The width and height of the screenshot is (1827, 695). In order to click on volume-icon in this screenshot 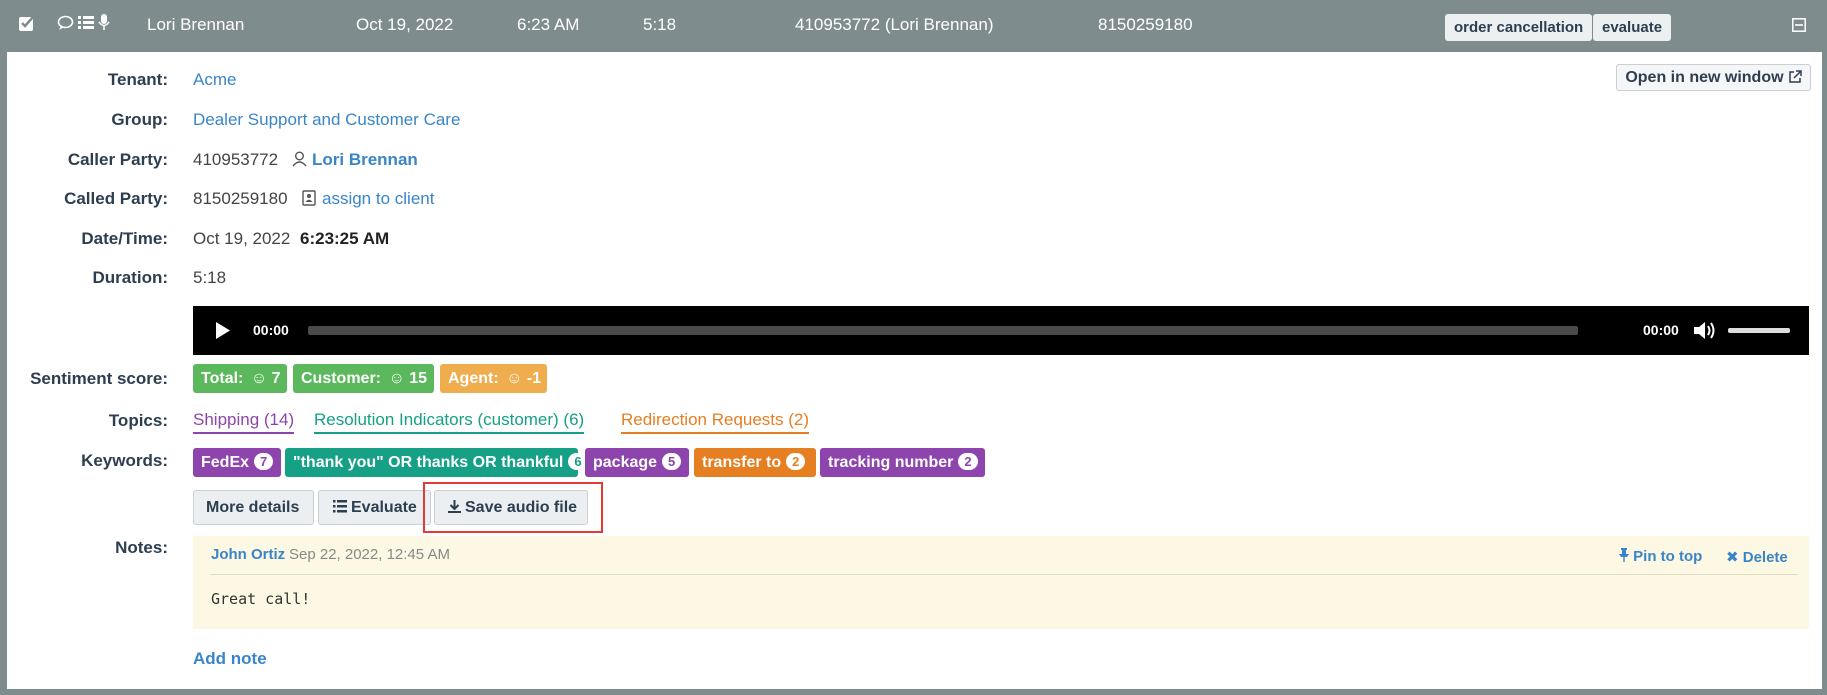, I will do `click(1705, 333)`.